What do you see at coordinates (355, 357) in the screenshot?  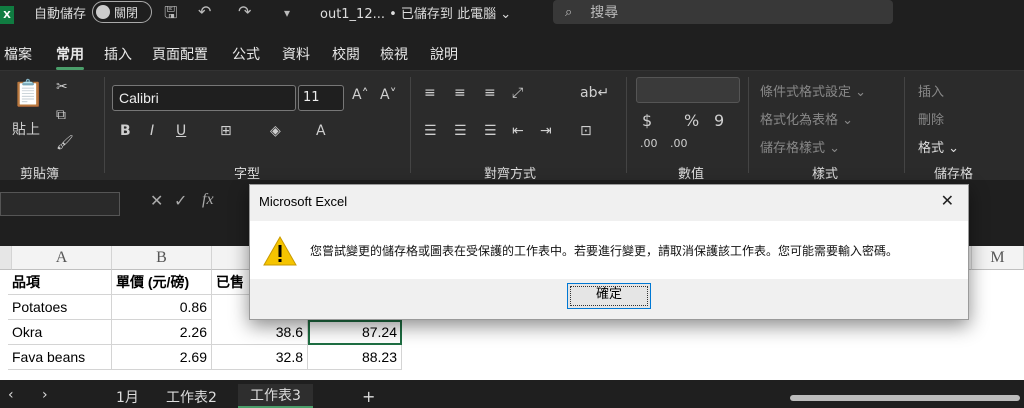 I see `table-cell: 88.23` at bounding box center [355, 357].